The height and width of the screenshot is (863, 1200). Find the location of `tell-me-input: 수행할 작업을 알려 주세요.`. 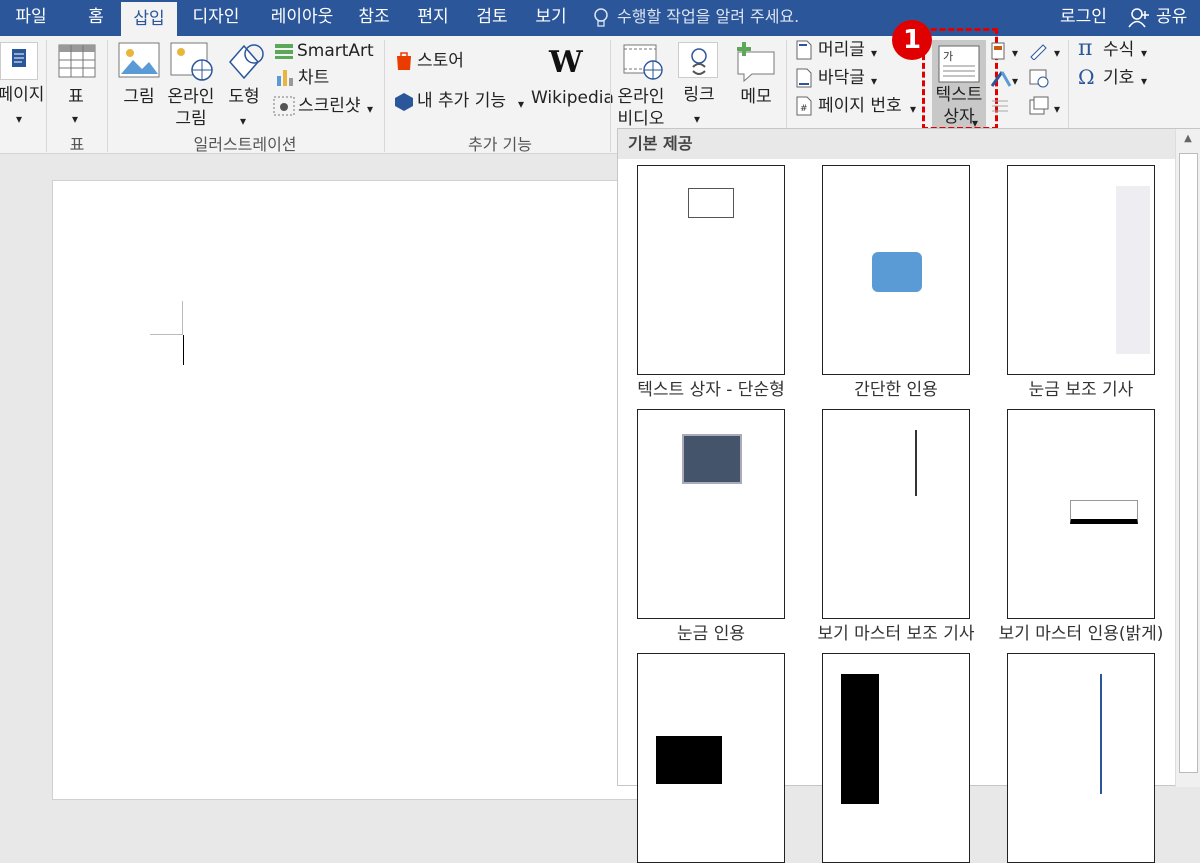

tell-me-input: 수행할 작업을 알려 주세요. is located at coordinates (708, 18).